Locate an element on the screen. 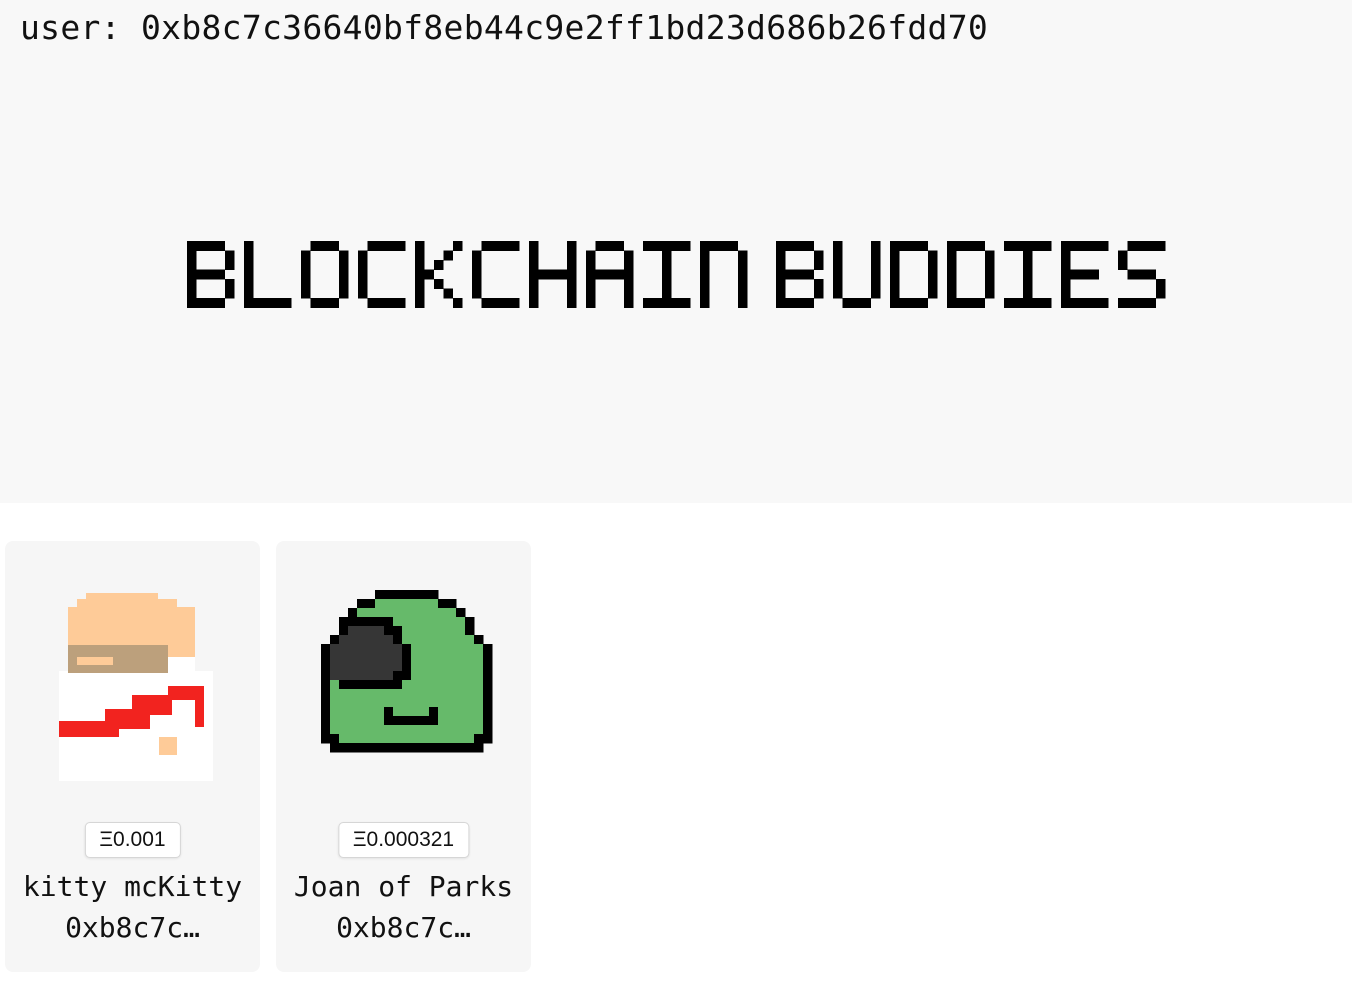 The height and width of the screenshot is (1008, 1352). pixel-cat-icon is located at coordinates (132, 671).